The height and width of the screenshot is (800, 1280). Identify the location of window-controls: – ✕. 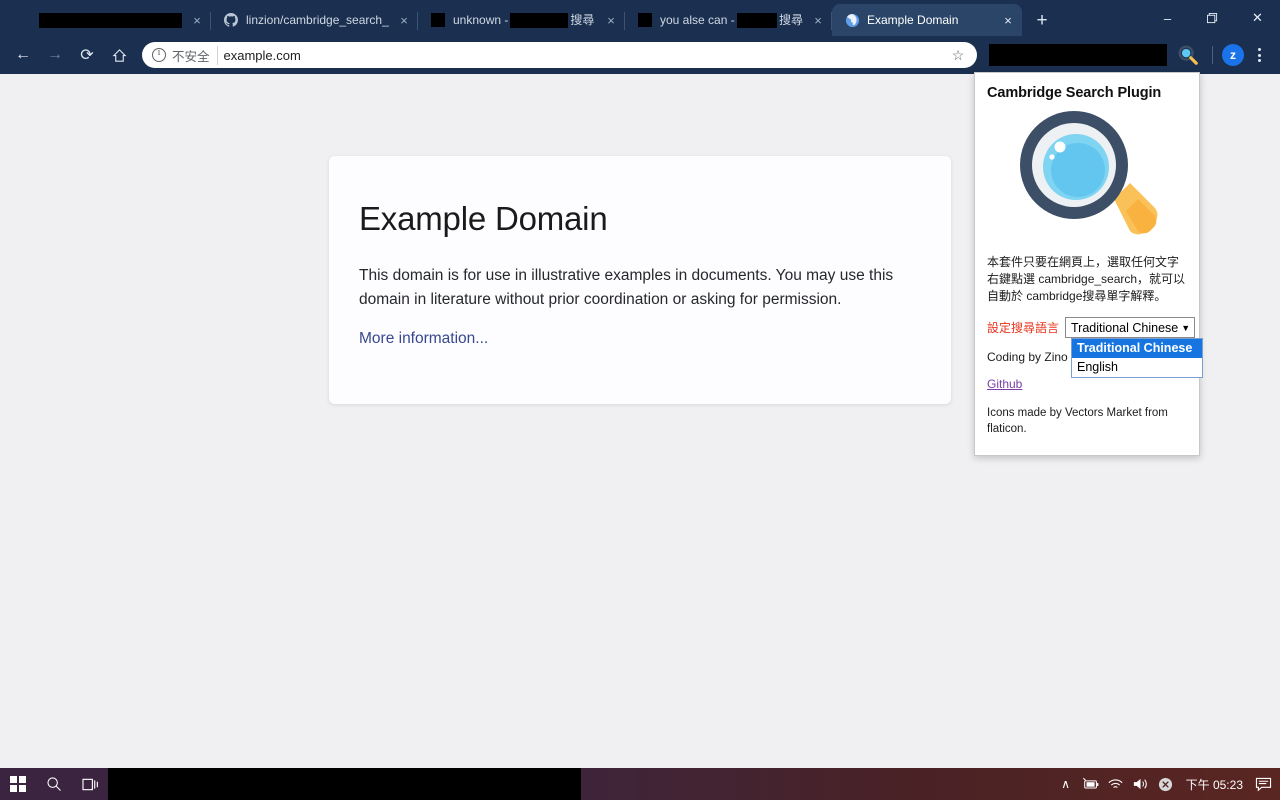
(1212, 18).